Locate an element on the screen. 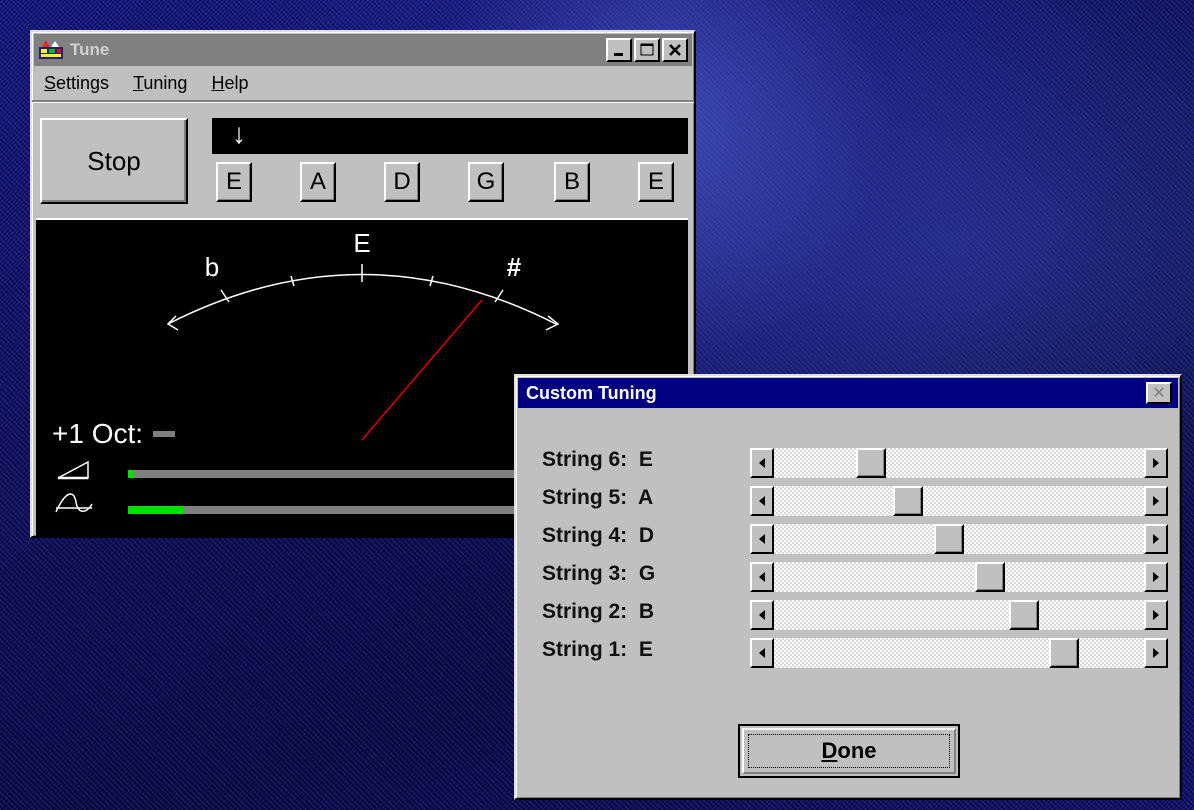  note-button-b: B is located at coordinates (572, 182).